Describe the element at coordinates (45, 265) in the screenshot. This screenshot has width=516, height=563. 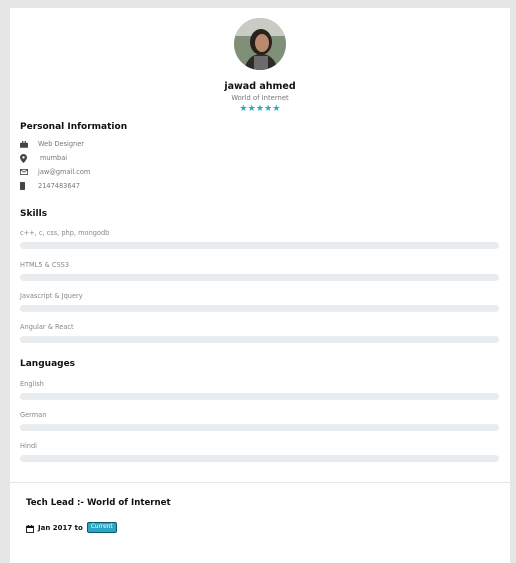
I see `skill-label: HTML5 & CSS3` at that location.